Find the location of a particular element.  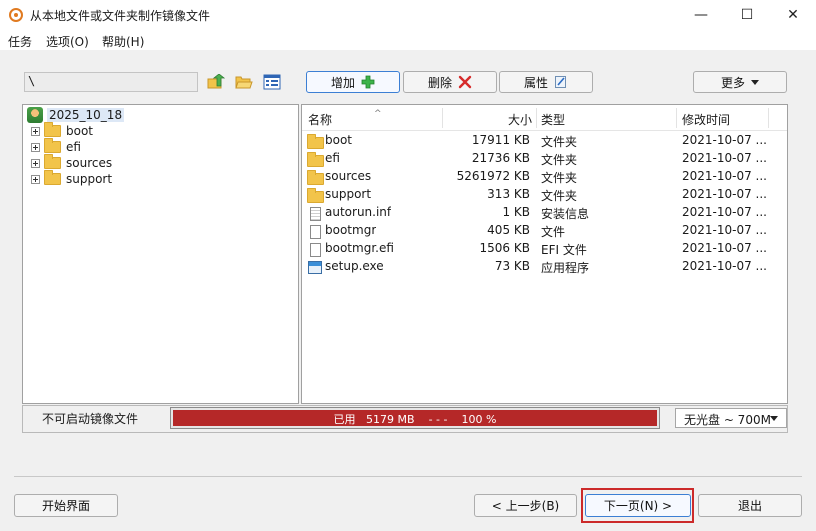

file-type: 文件 is located at coordinates (553, 232).